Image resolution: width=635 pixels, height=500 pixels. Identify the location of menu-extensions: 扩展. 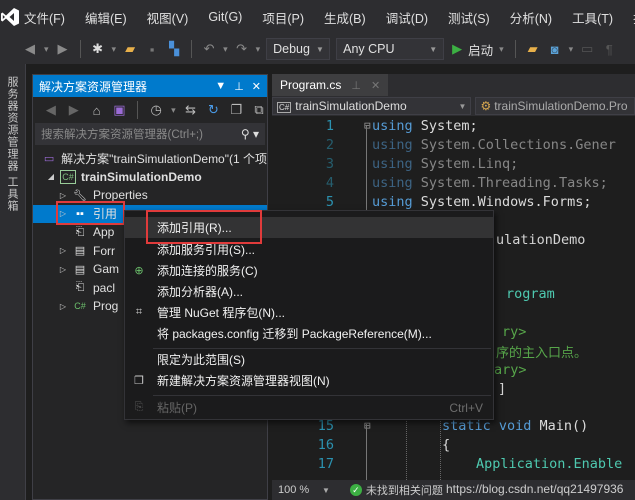
(629, 17).